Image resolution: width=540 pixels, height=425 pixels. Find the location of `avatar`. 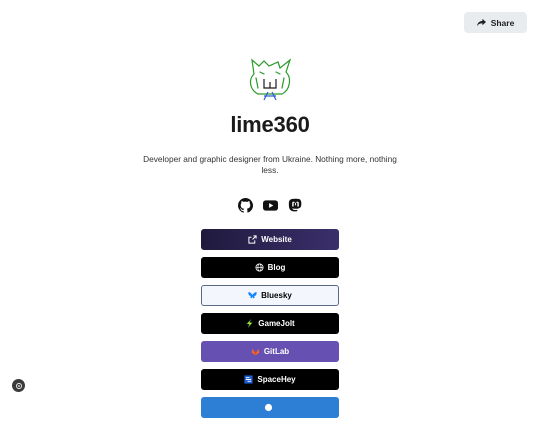

avatar is located at coordinates (270, 79).